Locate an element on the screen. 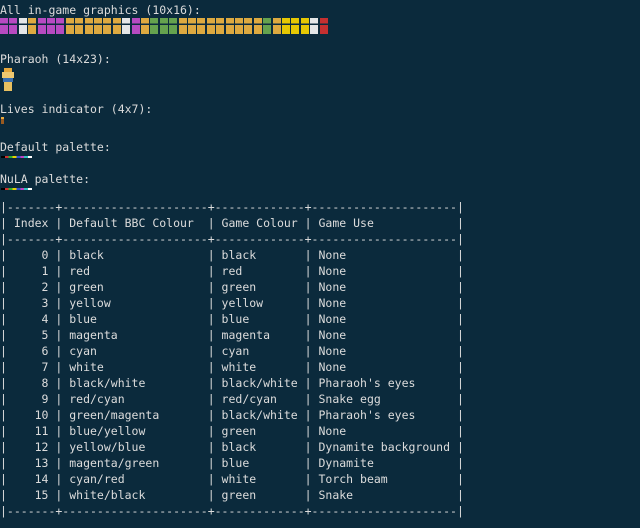 Image resolution: width=640 pixels, height=528 pixels. default-palette-label: Default palette: is located at coordinates (55, 147).